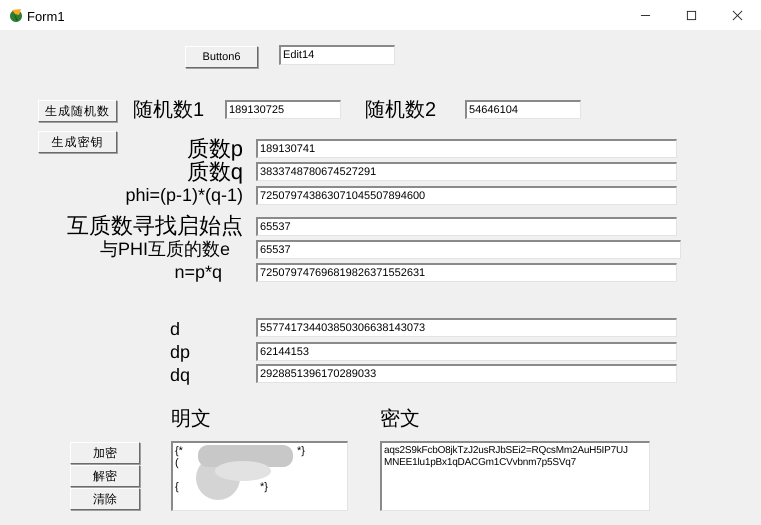  I want to click on text-line: aqs2S9kFcbO8jkTzJ2usRJbSEi2=RQcsMm2AuH5IP7UJ, so click(506, 451).